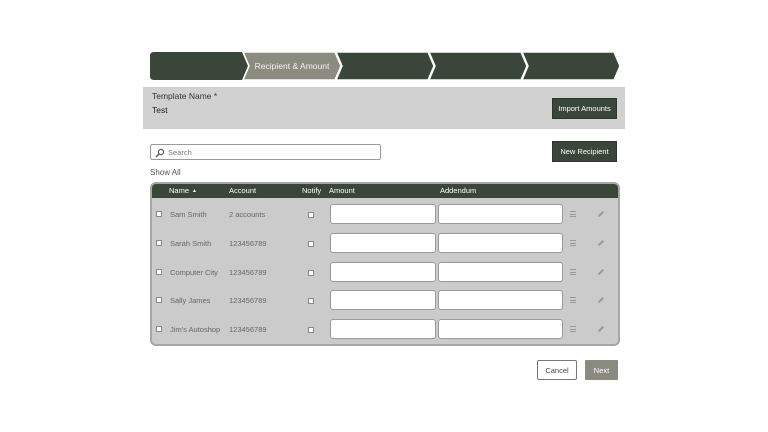 This screenshot has height=432, width=768. I want to click on step-3-shape, so click(385, 66).